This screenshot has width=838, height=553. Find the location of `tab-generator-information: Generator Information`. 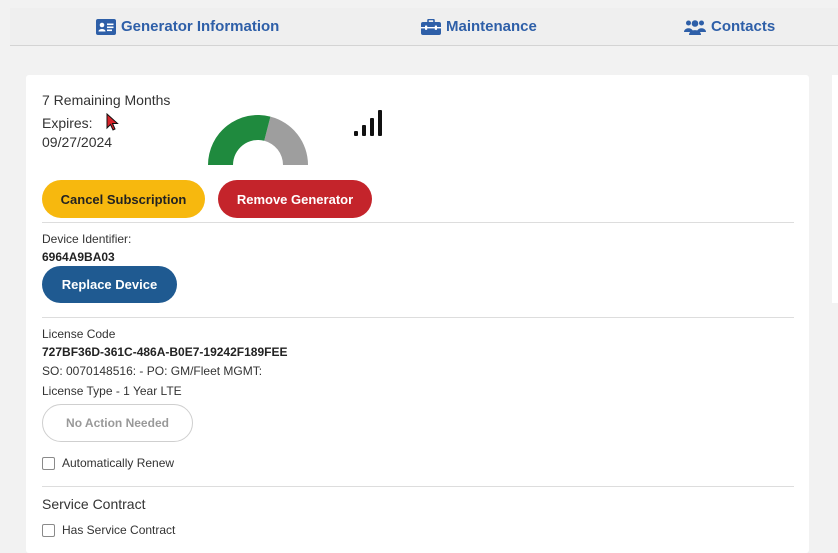

tab-generator-information: Generator Information is located at coordinates (187, 26).